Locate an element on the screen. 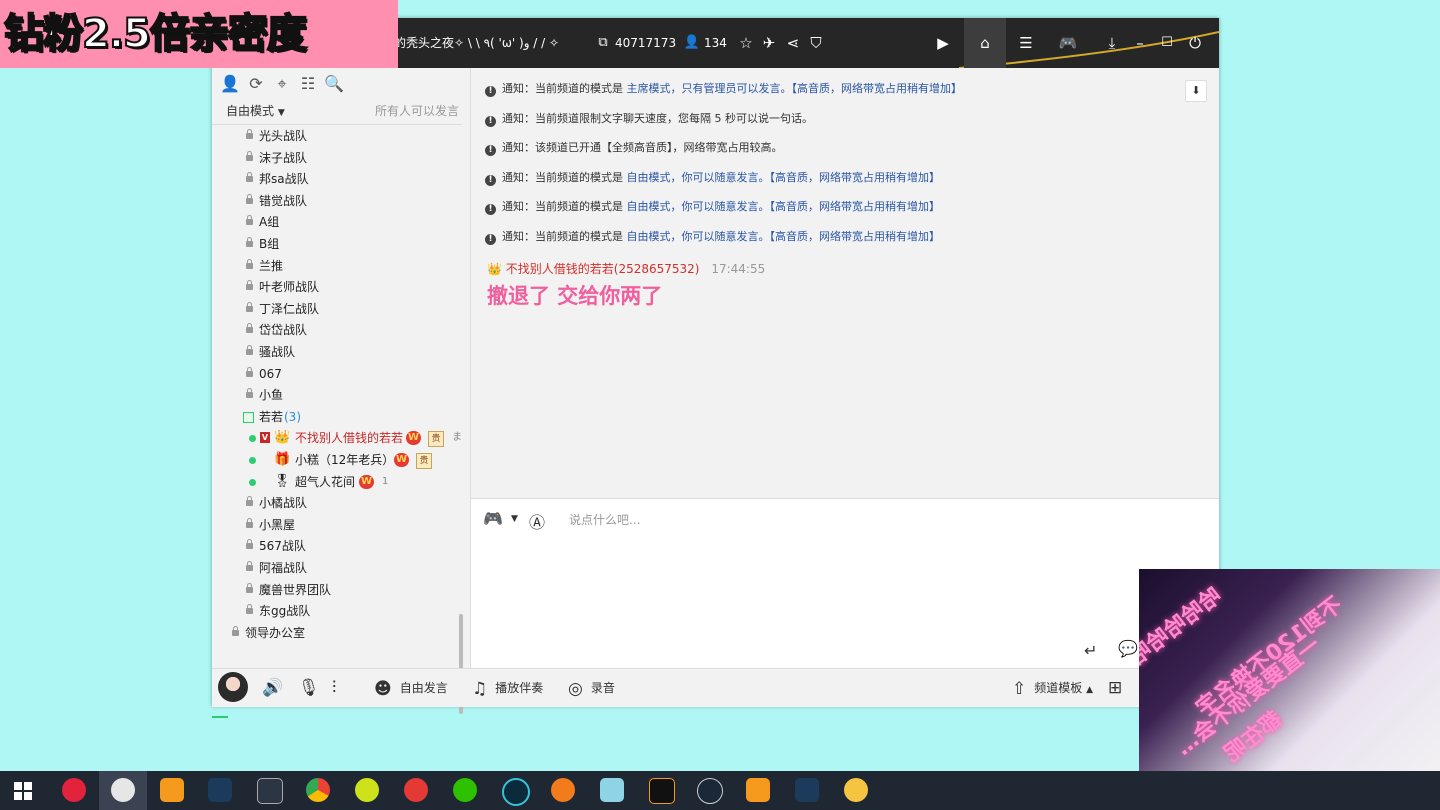 The width and height of the screenshot is (1440, 810). refresh-icon: ⟳ is located at coordinates (256, 84).